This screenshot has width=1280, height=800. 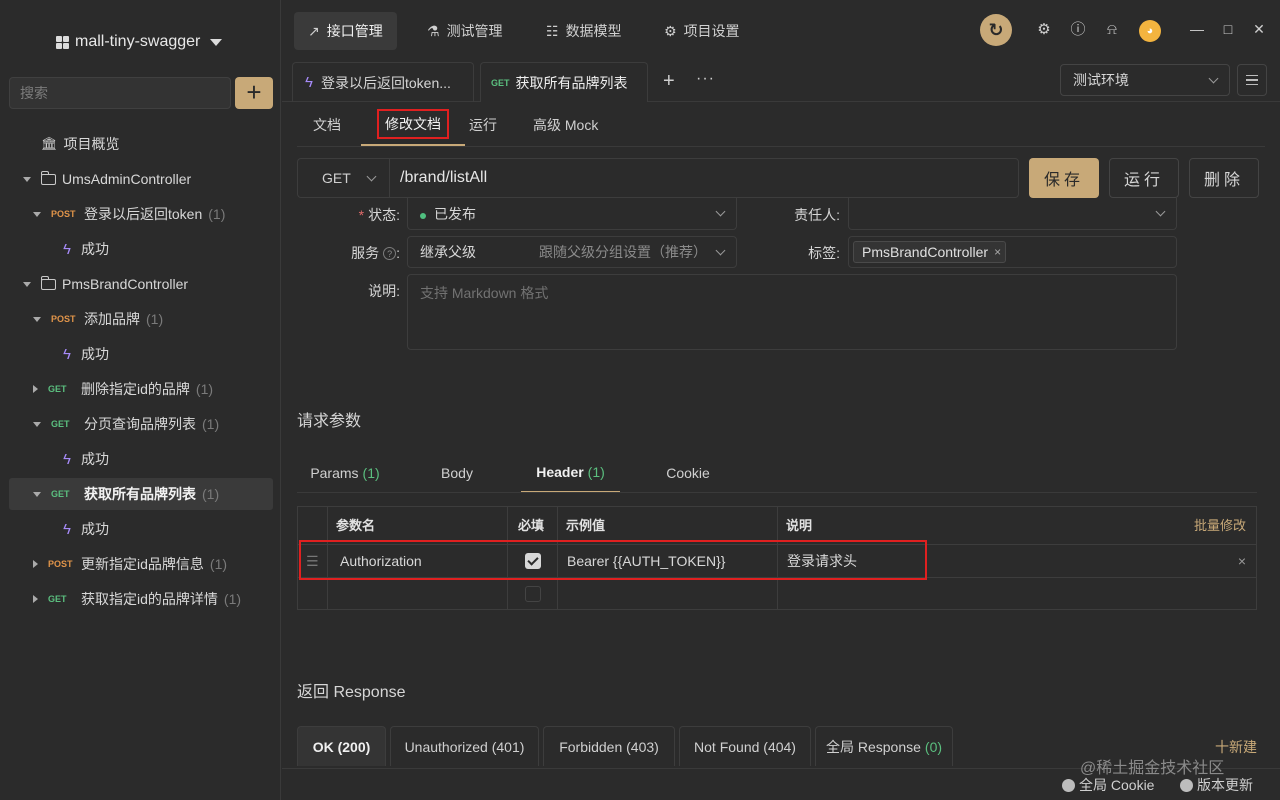 What do you see at coordinates (413, 125) in the screenshot?
I see `tab-edit-doc: 修改文档` at bounding box center [413, 125].